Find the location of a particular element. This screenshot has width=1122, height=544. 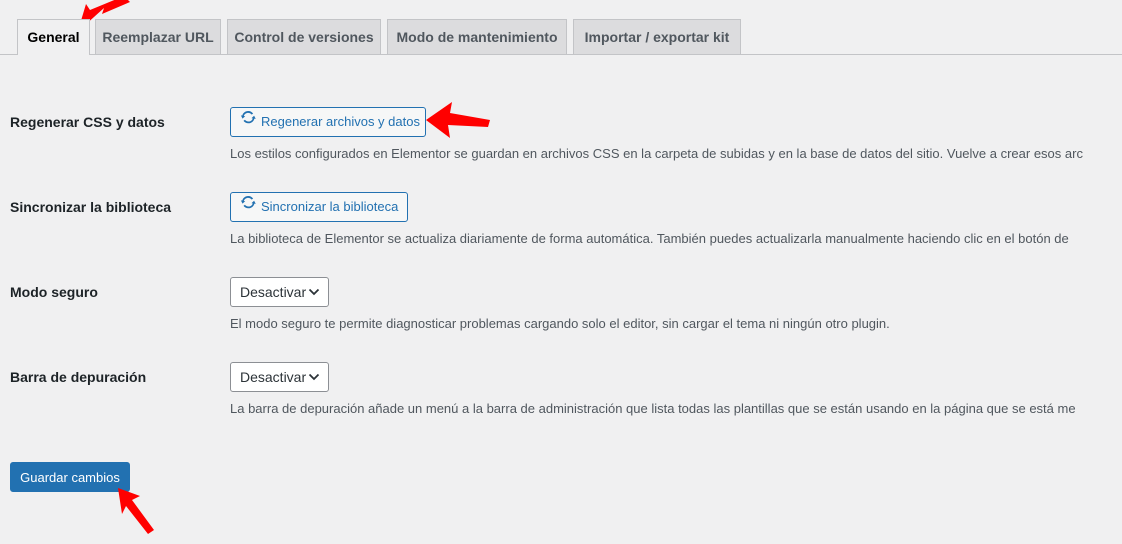

sync-library-label: Sincronizar la biblioteca is located at coordinates (91, 207).